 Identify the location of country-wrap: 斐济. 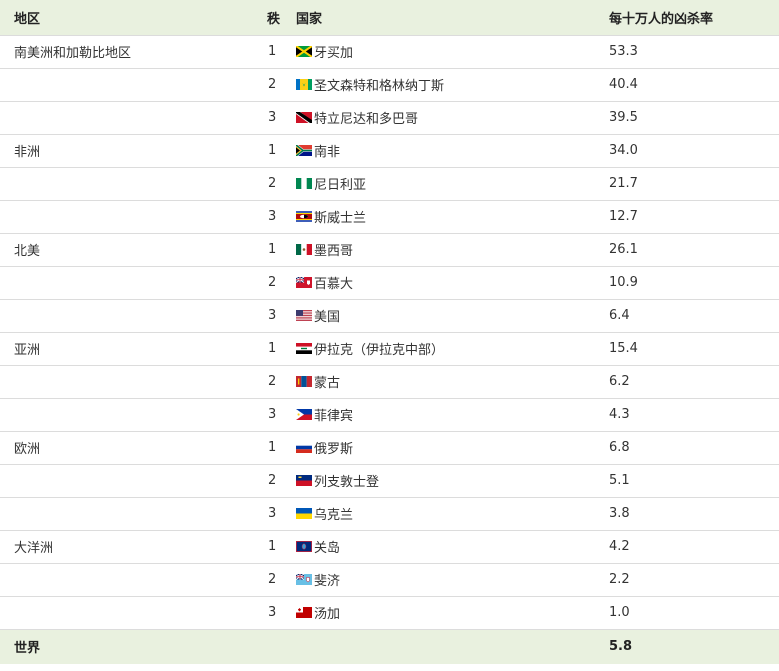
(318, 579).